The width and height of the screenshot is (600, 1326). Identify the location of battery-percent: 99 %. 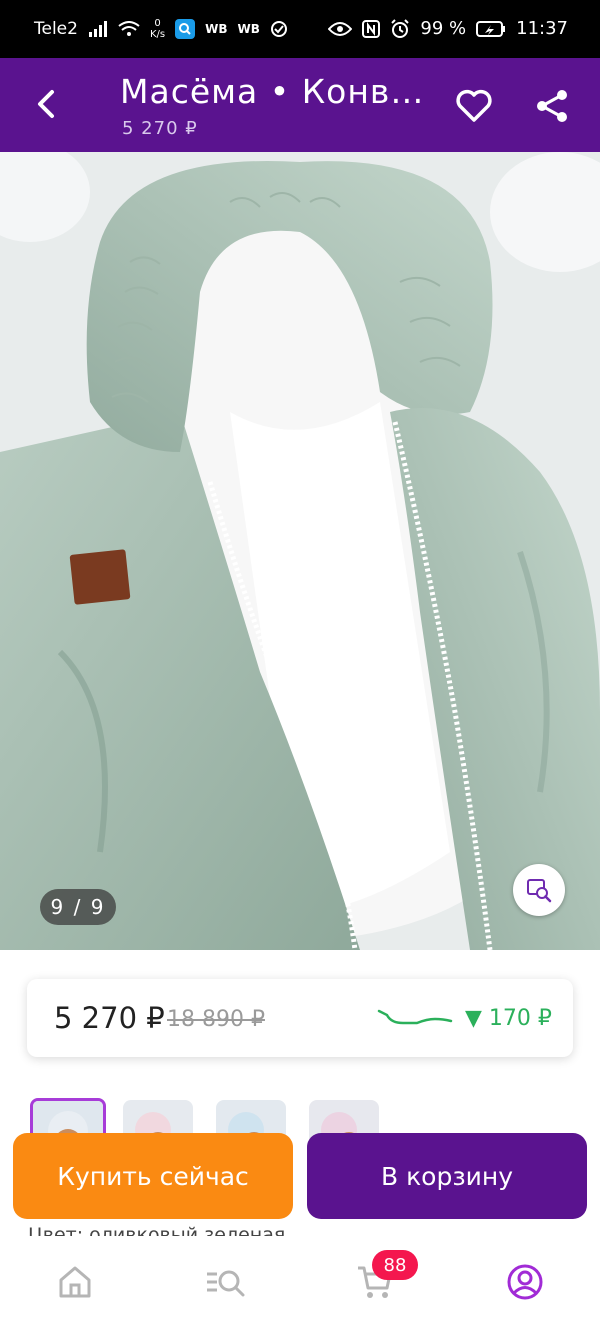
(443, 28).